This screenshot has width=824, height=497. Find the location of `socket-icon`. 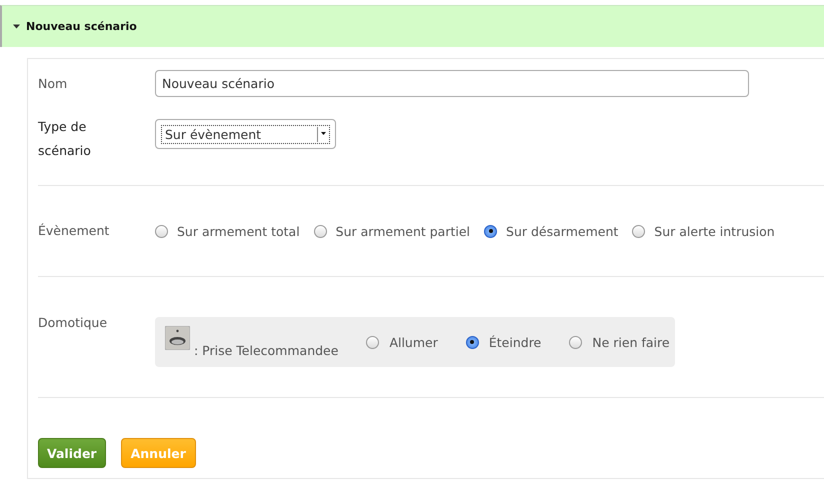

socket-icon is located at coordinates (177, 338).